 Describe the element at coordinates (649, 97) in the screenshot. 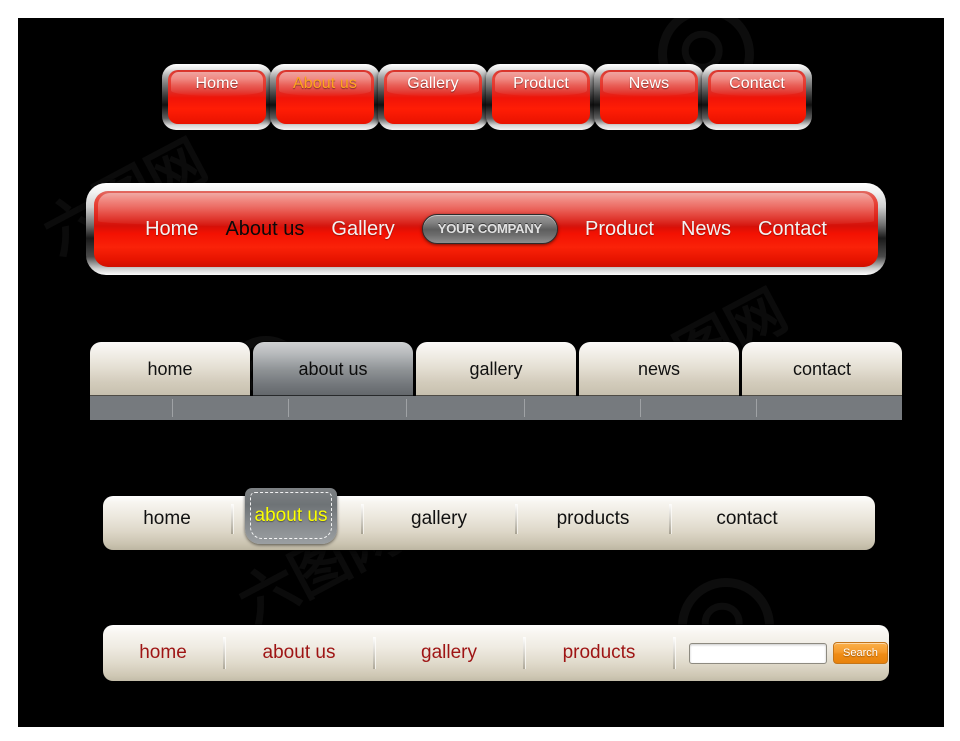

I see `nav-button-news: News` at that location.